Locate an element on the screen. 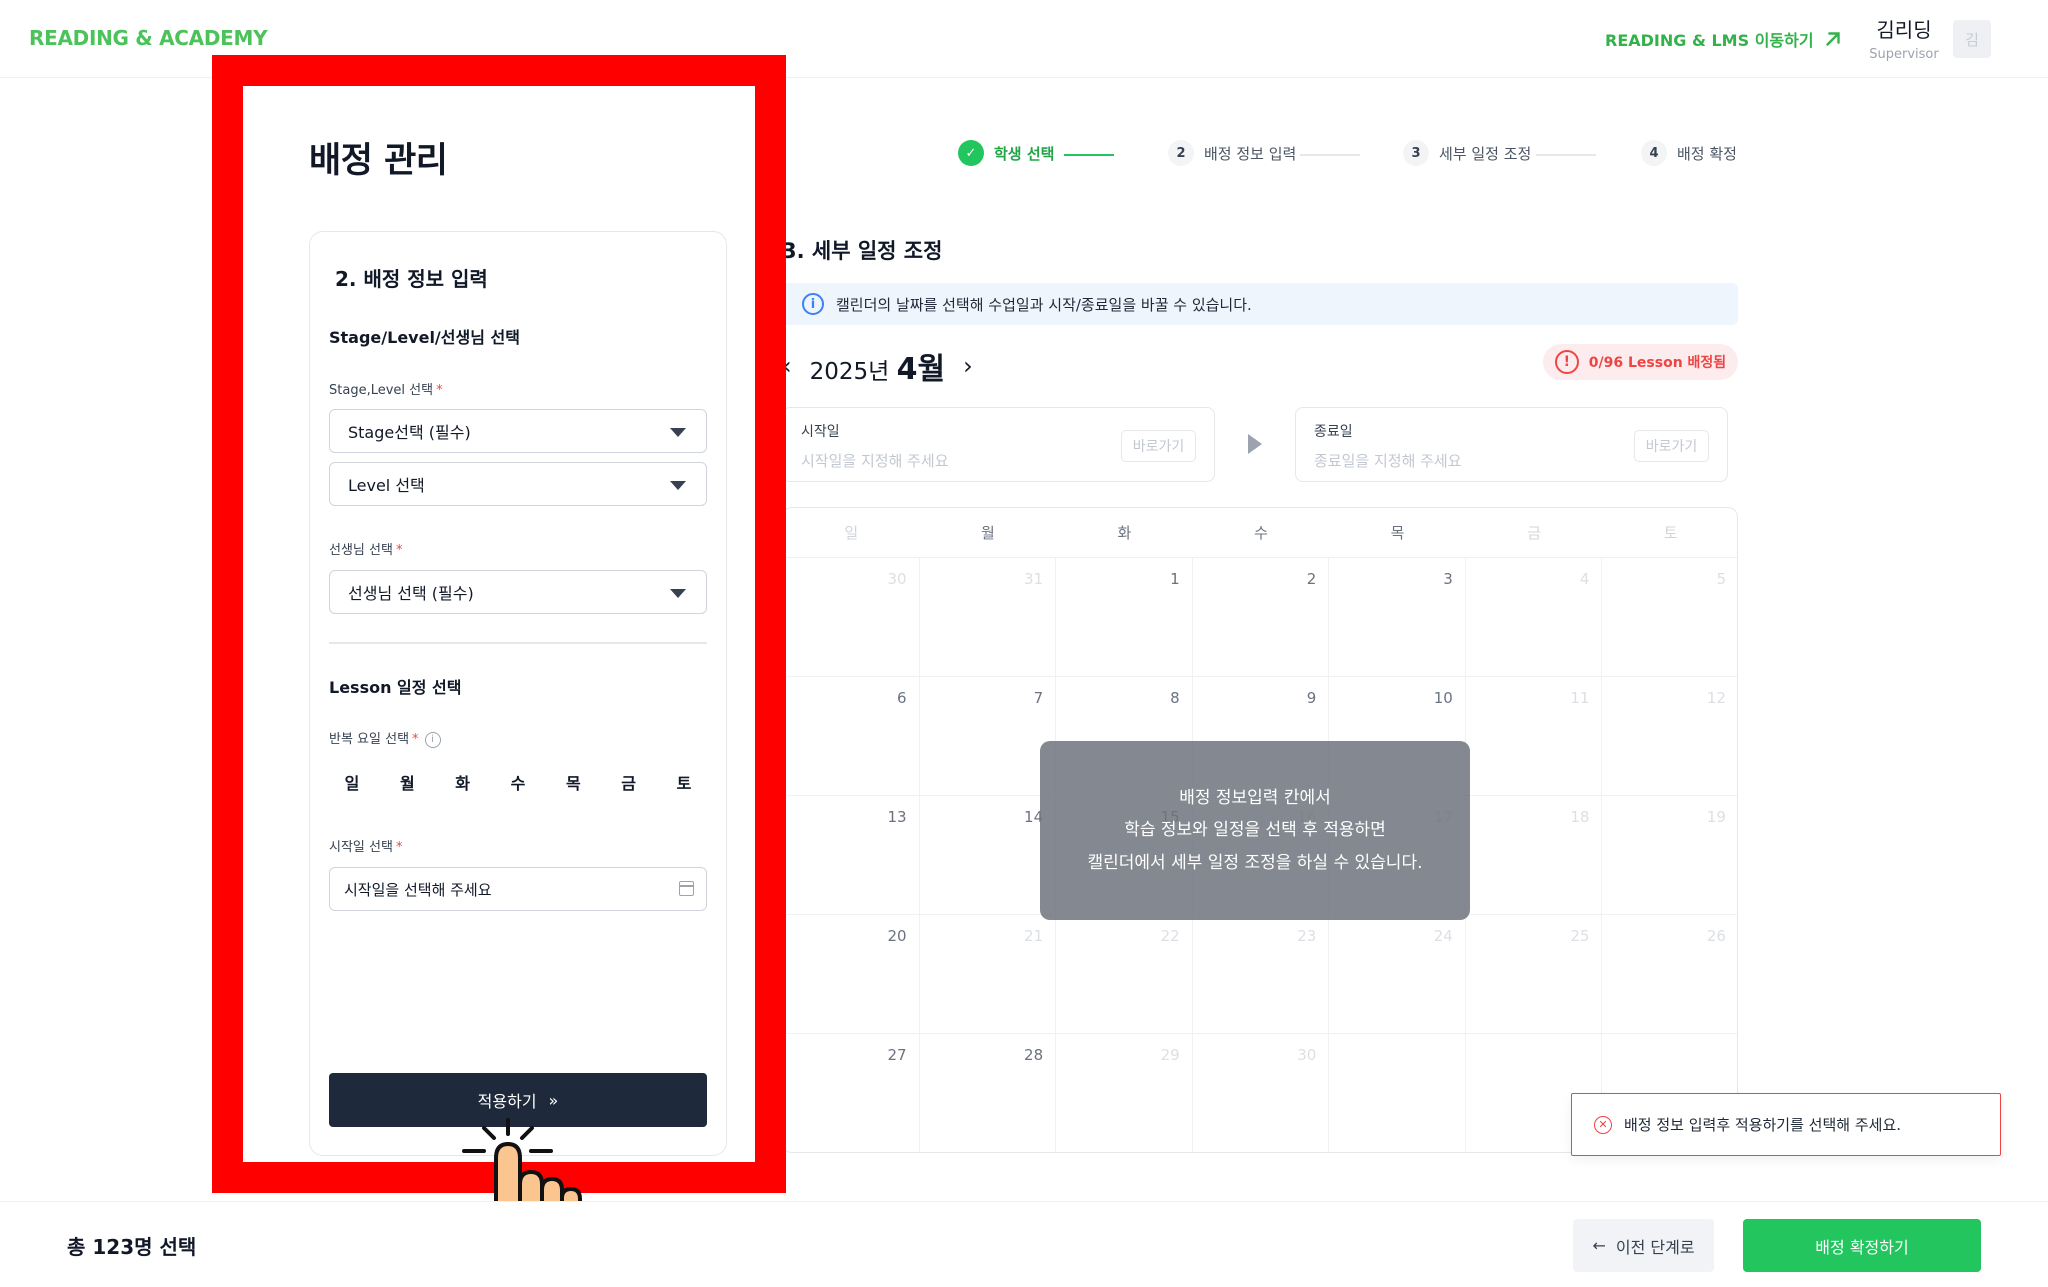 The image size is (2048, 1287). teacher-select-value: 선생님 선택 (필수) is located at coordinates (411, 593).